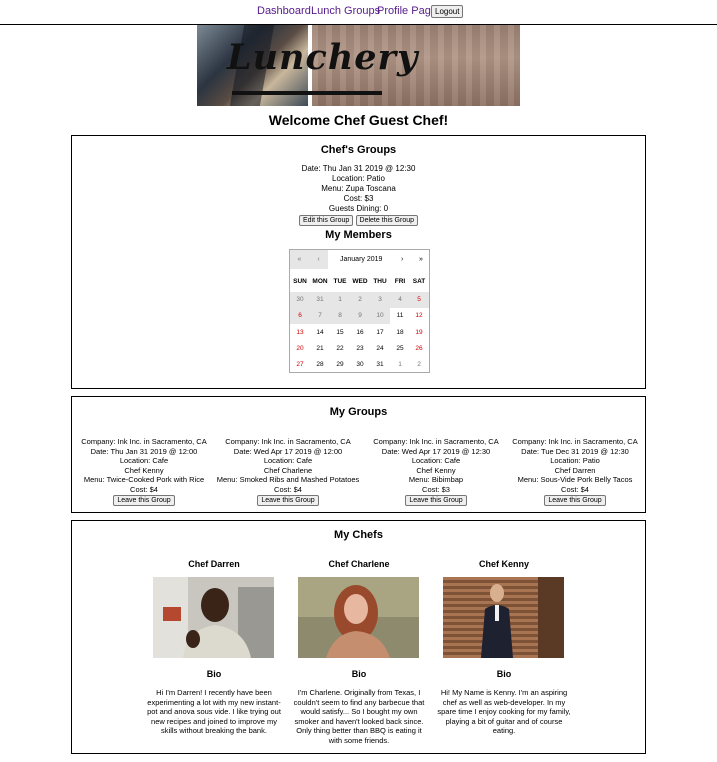 The height and width of the screenshot is (762, 717). Describe the element at coordinates (358, 168) in the screenshot. I see `group-date: Date: Thu Jan 31 2019 @ 12:30` at that location.